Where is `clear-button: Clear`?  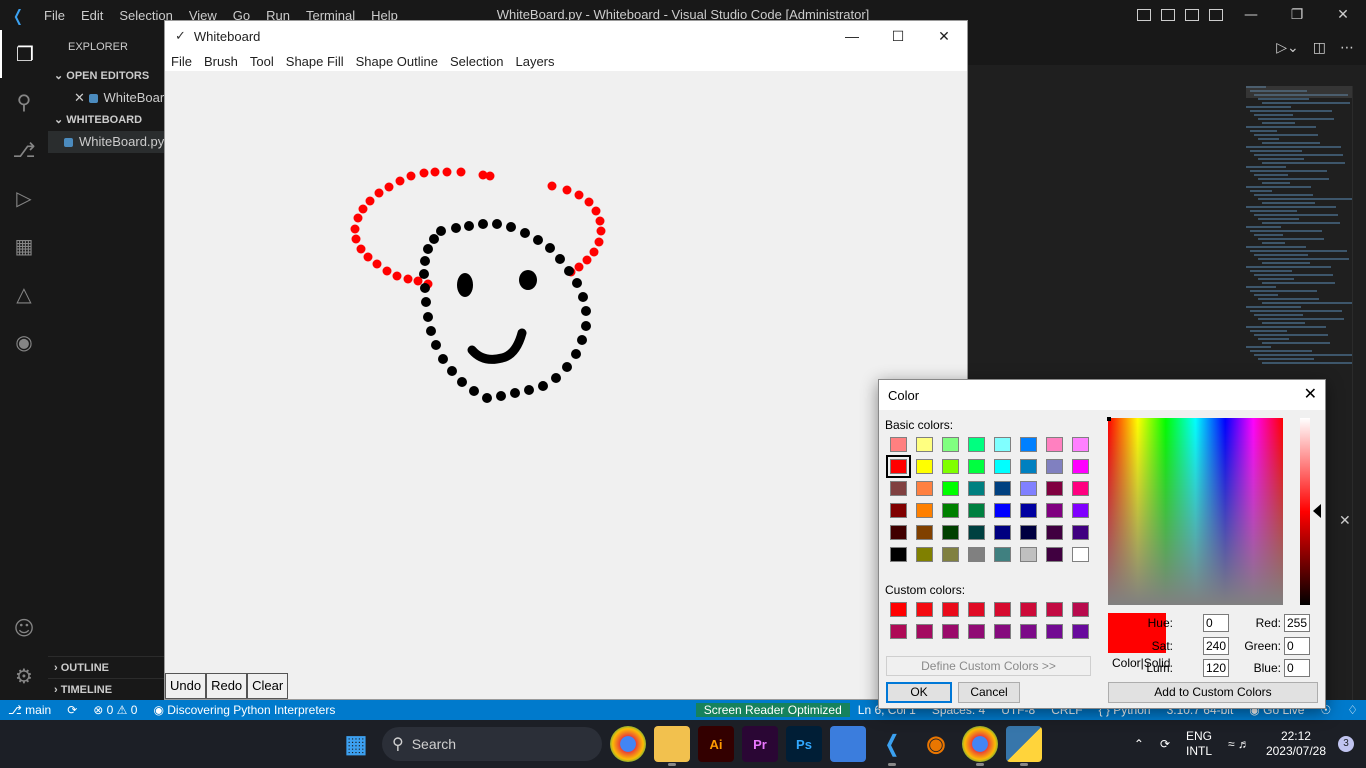
clear-button: Clear is located at coordinates (268, 686).